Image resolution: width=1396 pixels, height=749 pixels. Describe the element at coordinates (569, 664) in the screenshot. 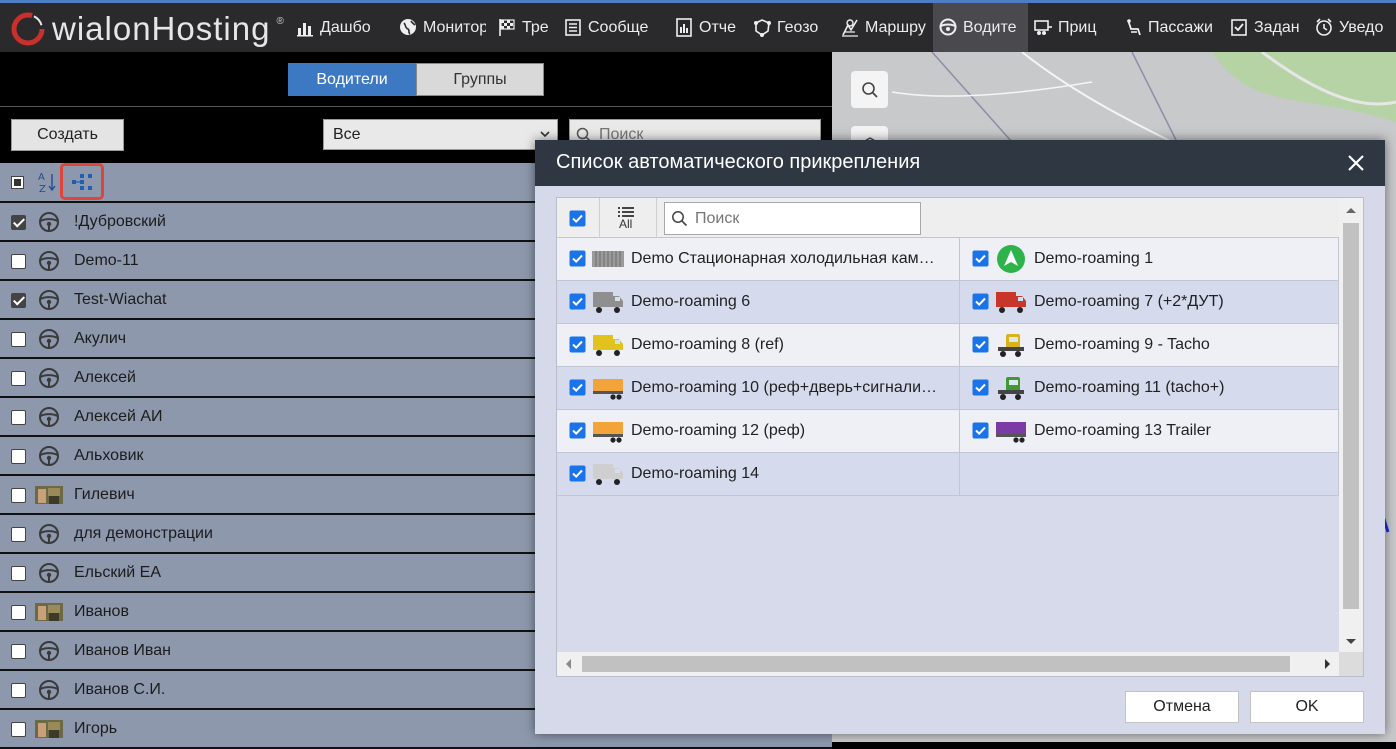

I see `scroll-left-icon` at that location.